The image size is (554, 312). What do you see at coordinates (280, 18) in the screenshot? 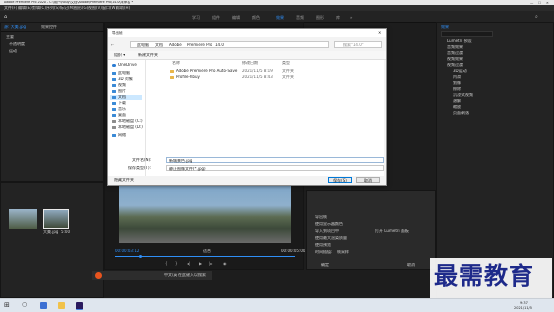
I see `workspace-effects: 效果` at bounding box center [280, 18].